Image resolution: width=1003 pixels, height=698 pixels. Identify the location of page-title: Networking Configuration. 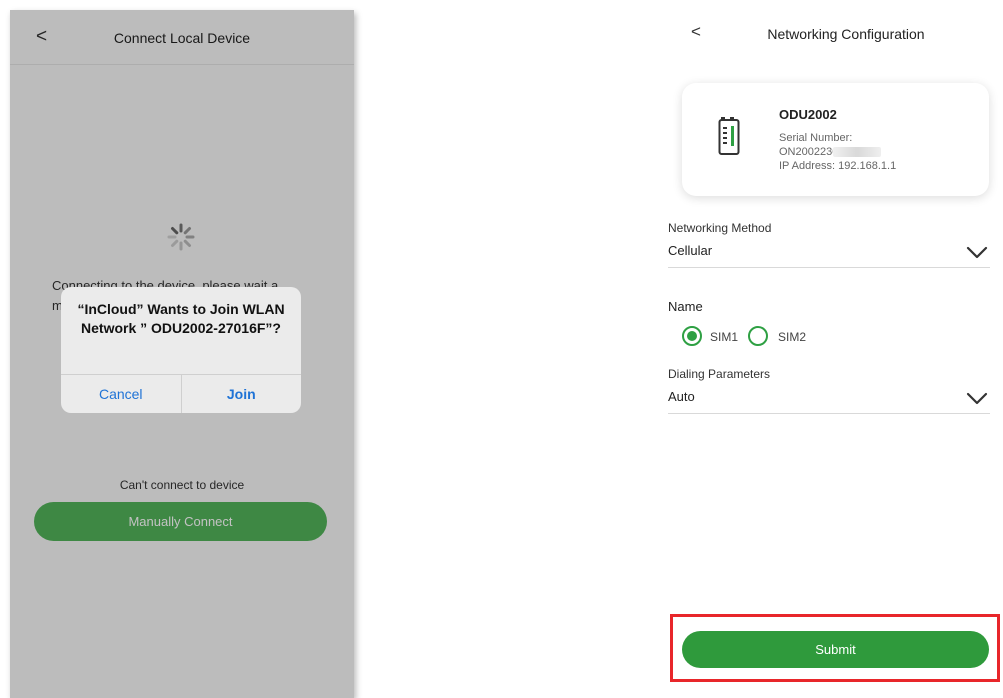
(846, 34).